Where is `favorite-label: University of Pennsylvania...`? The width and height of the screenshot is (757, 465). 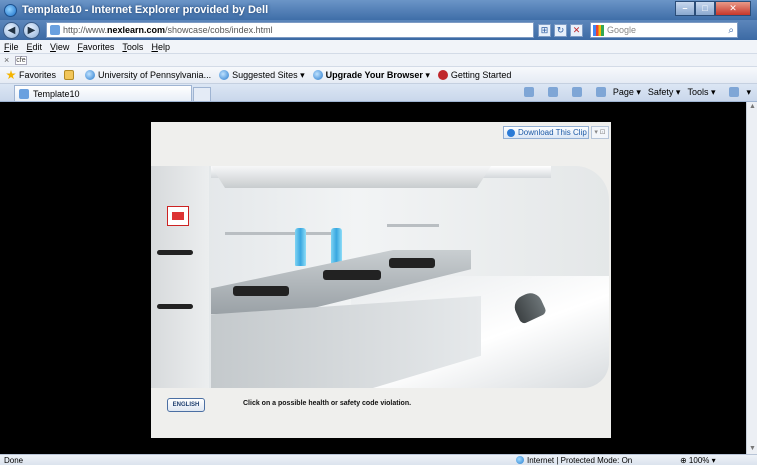 favorite-label: University of Pennsylvania... is located at coordinates (155, 75).